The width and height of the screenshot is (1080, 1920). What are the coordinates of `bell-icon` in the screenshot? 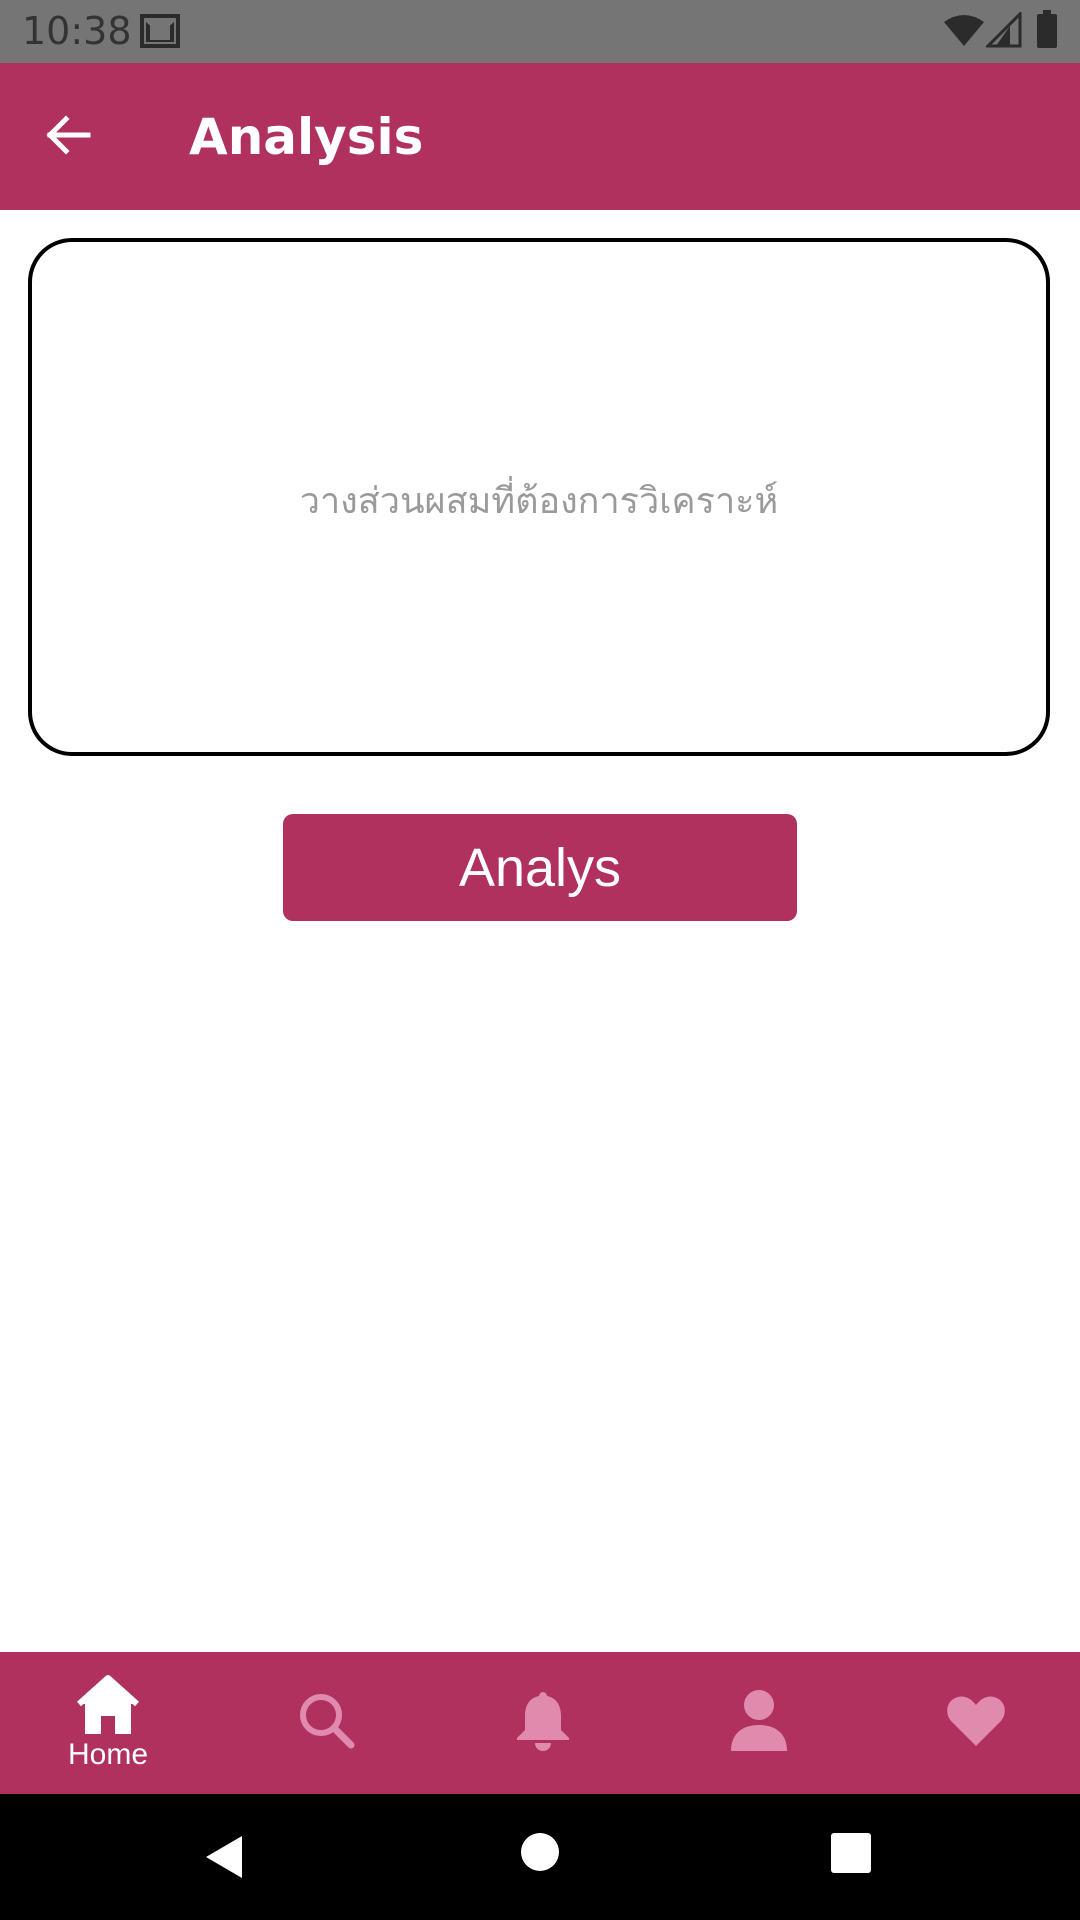 It's located at (543, 1723).